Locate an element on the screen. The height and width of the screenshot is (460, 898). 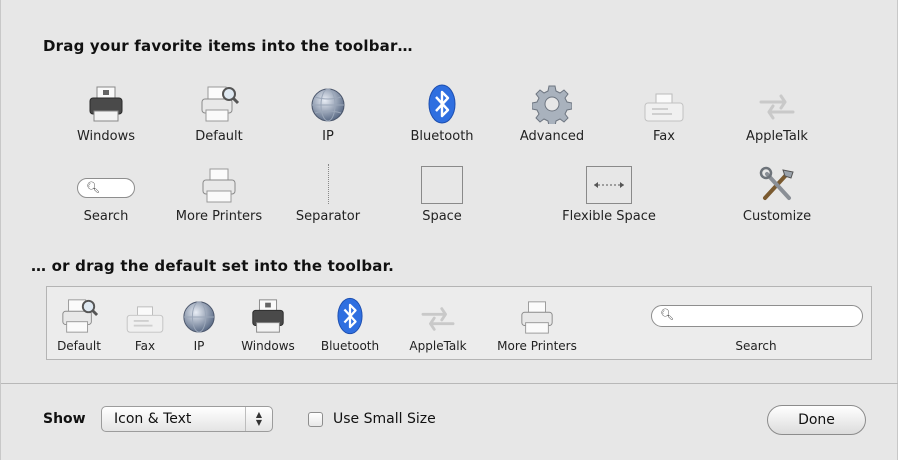
palette-item-space: Space is located at coordinates (442, 191).